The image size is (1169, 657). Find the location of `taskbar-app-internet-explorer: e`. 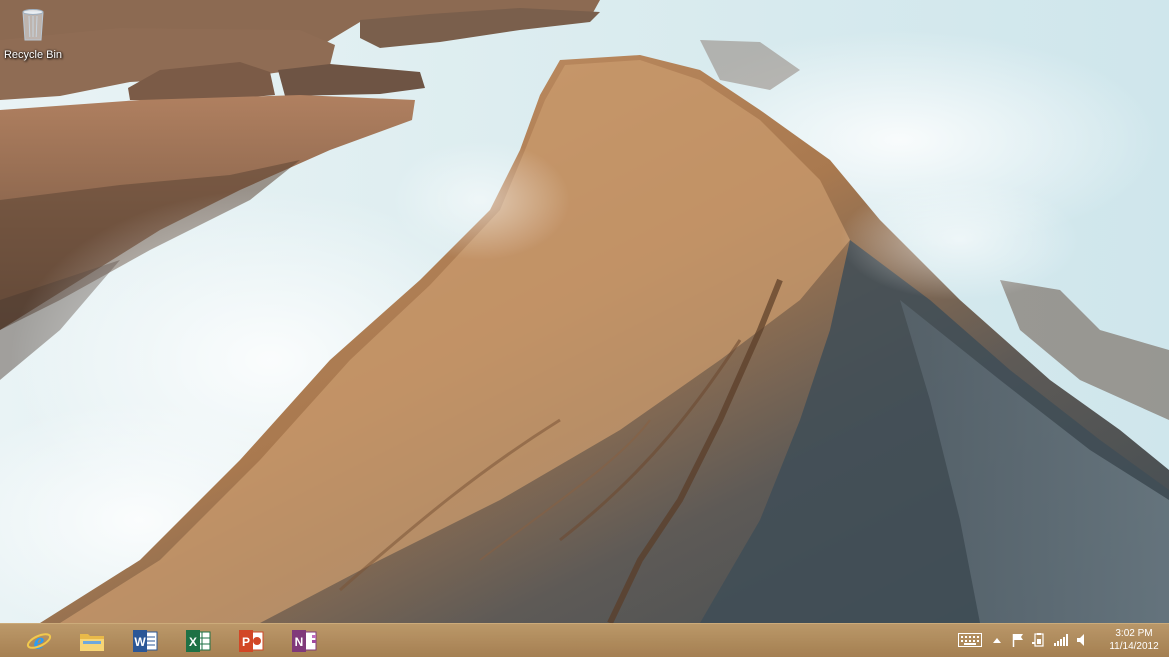

taskbar-app-internet-explorer: e is located at coordinates (39, 641).